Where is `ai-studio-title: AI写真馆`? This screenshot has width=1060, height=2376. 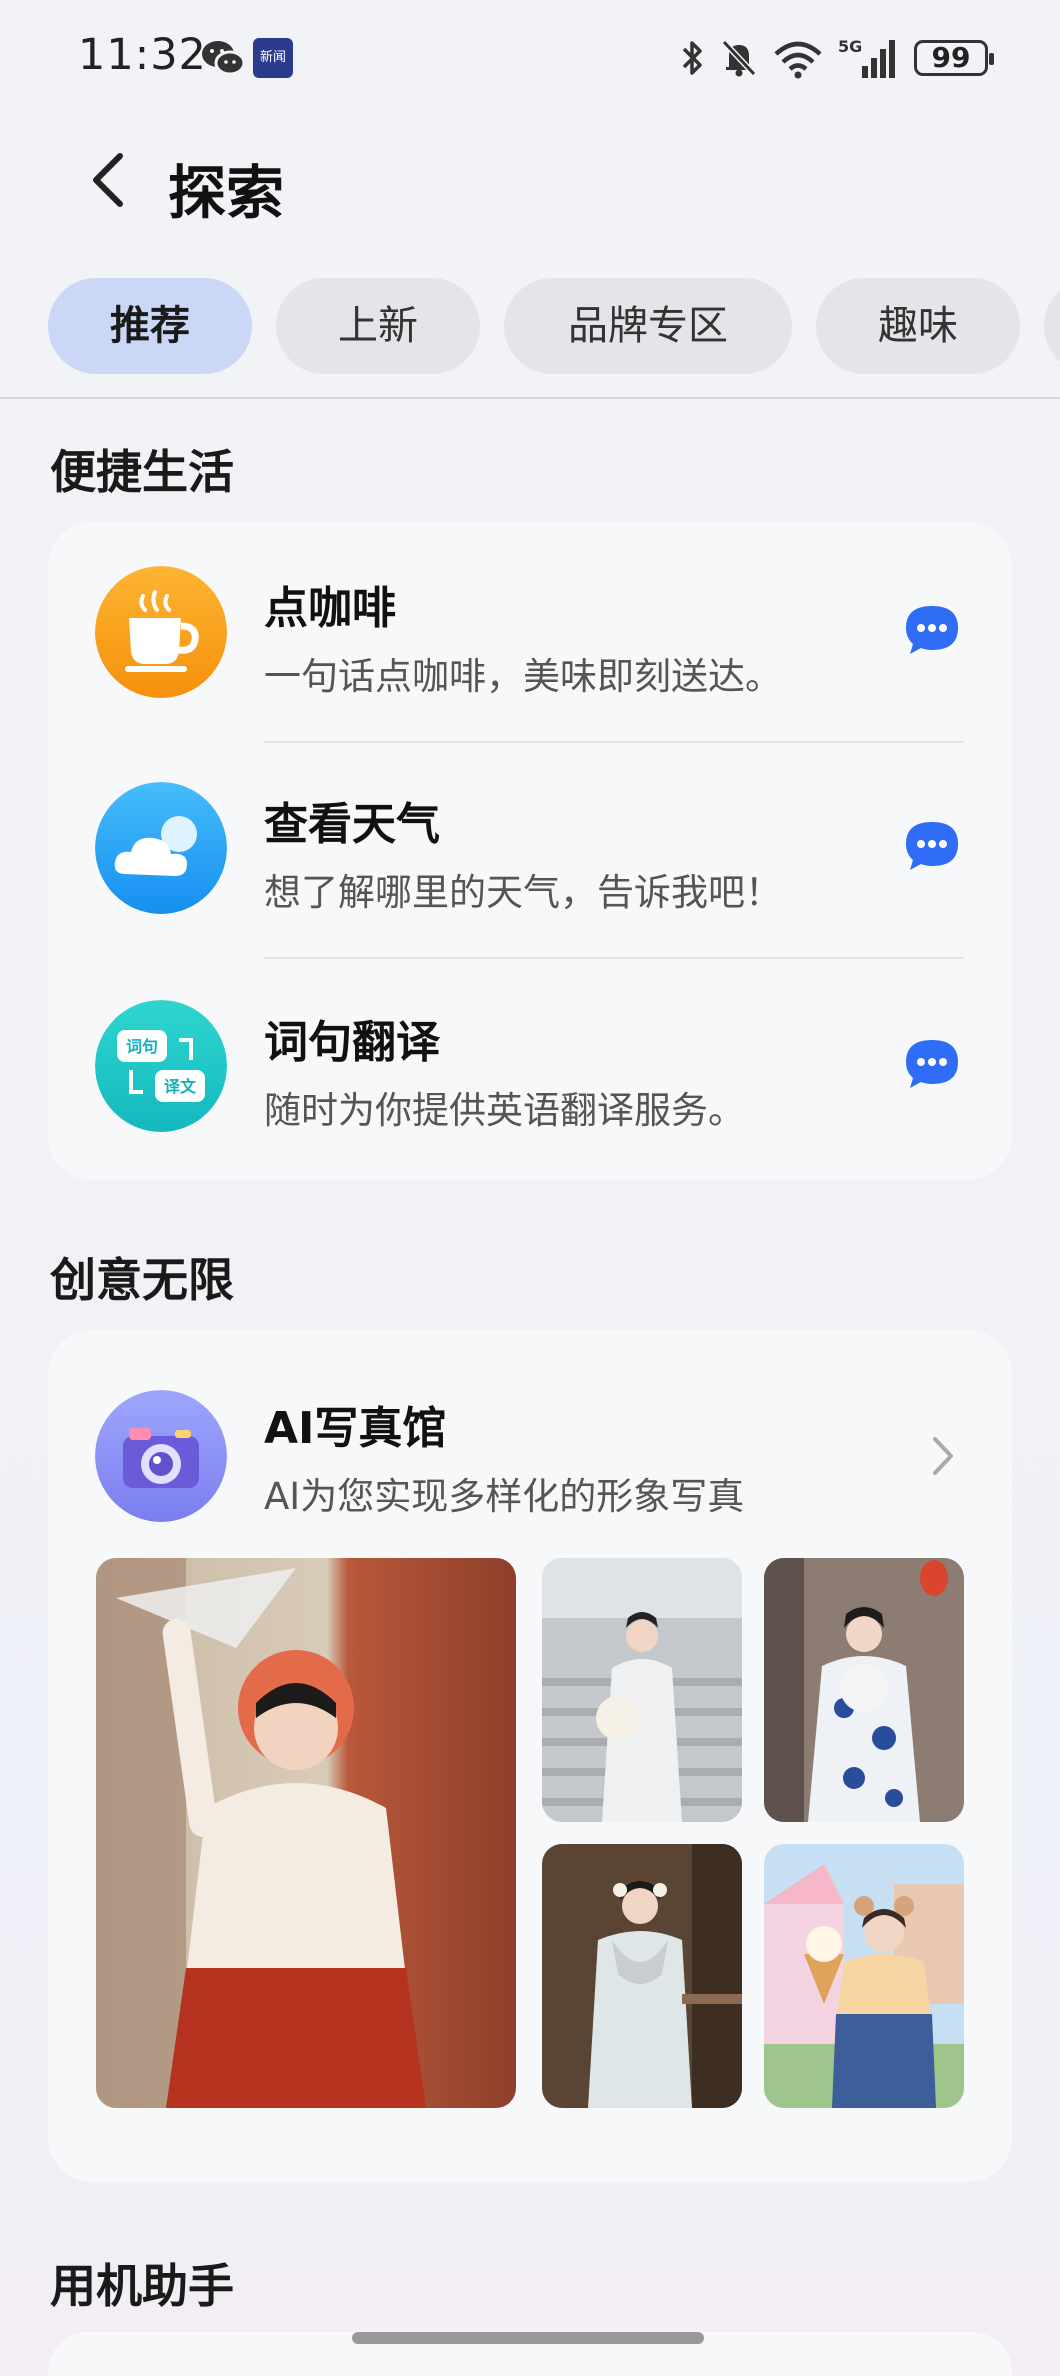 ai-studio-title: AI写真馆 is located at coordinates (355, 1428).